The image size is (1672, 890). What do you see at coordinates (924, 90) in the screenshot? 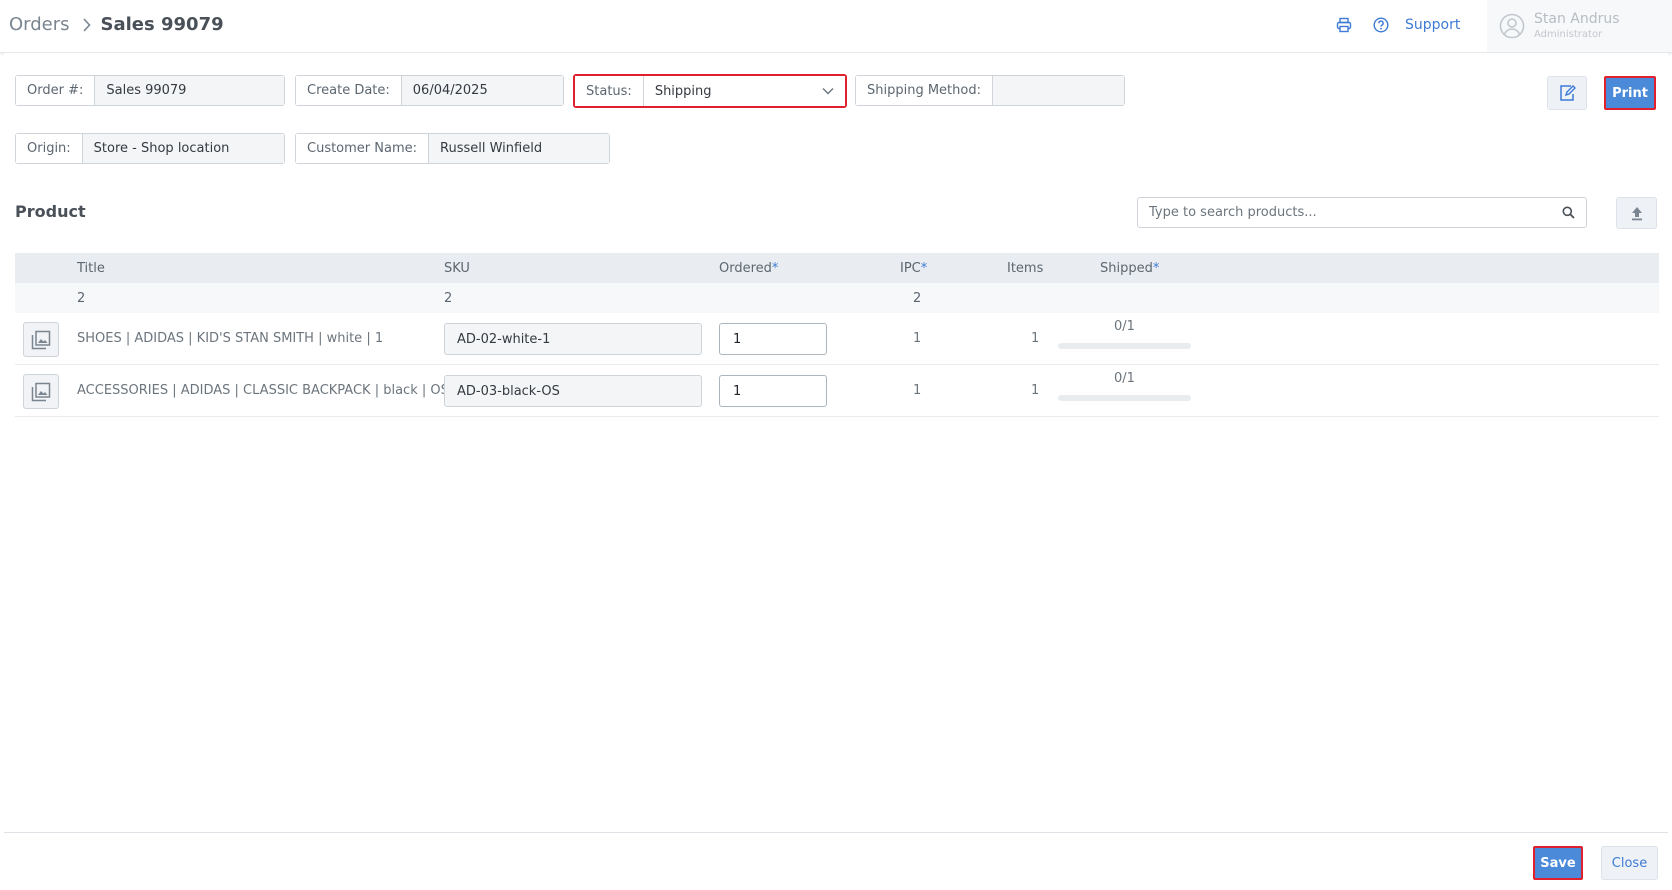
I see `shipping-method-label: Shipping Method:` at bounding box center [924, 90].